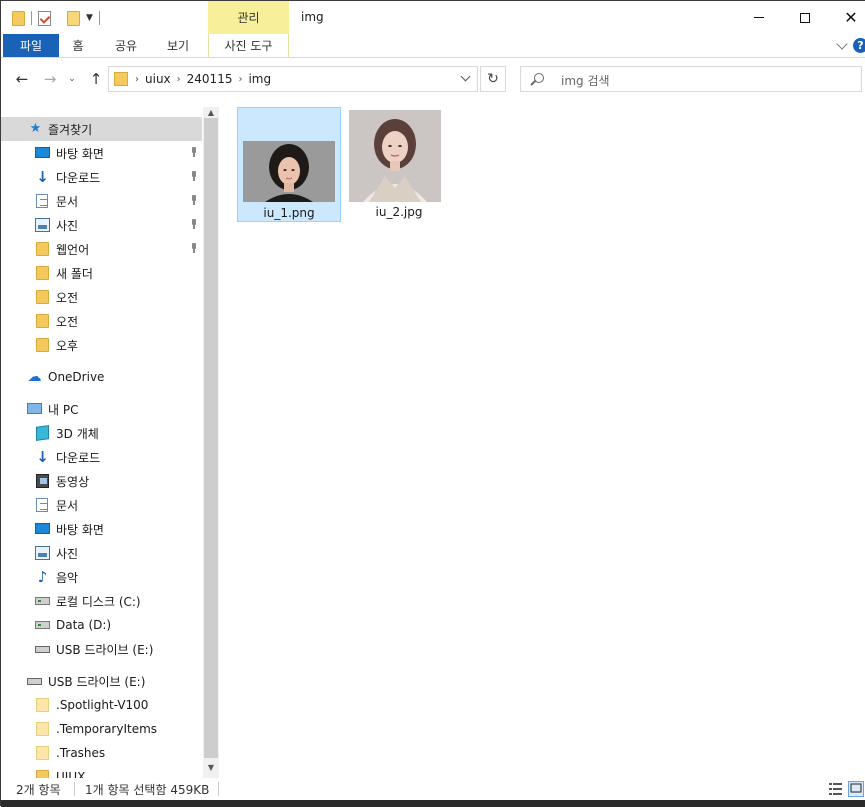  Describe the element at coordinates (35, 128) in the screenshot. I see `star-icon: ★` at that location.